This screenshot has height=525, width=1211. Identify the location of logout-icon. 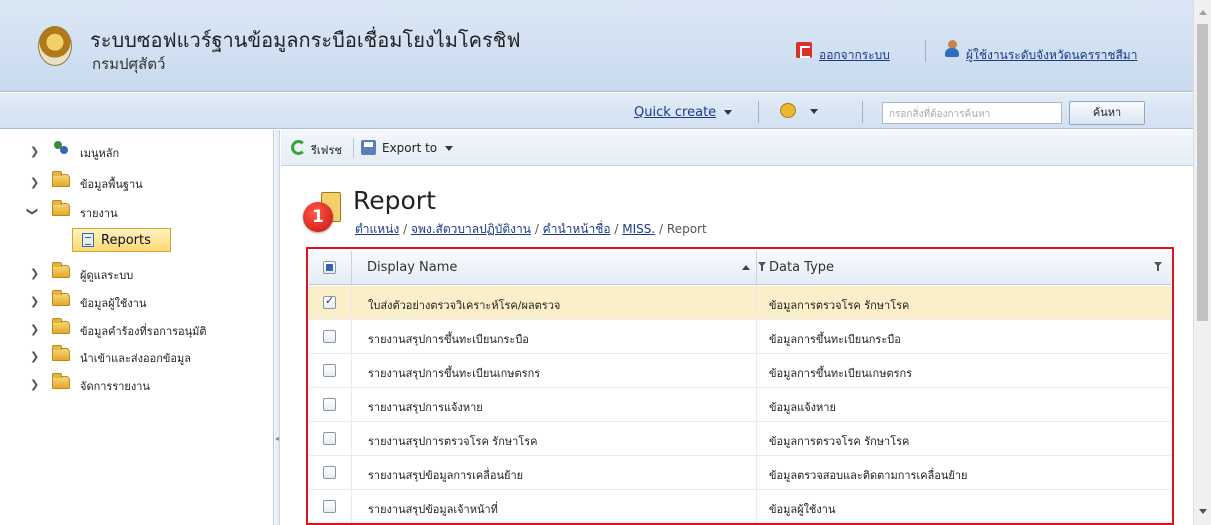
(804, 50).